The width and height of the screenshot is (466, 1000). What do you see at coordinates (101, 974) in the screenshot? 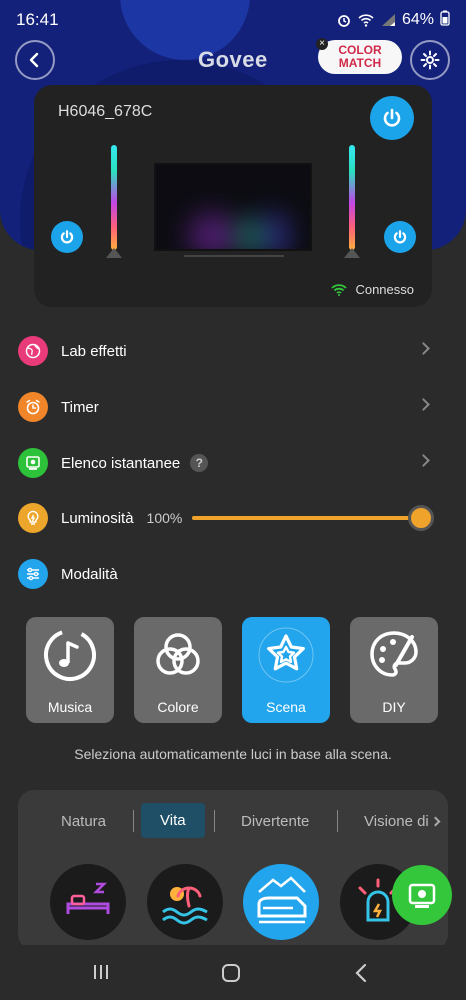
I see `recent-apps-icon` at bounding box center [101, 974].